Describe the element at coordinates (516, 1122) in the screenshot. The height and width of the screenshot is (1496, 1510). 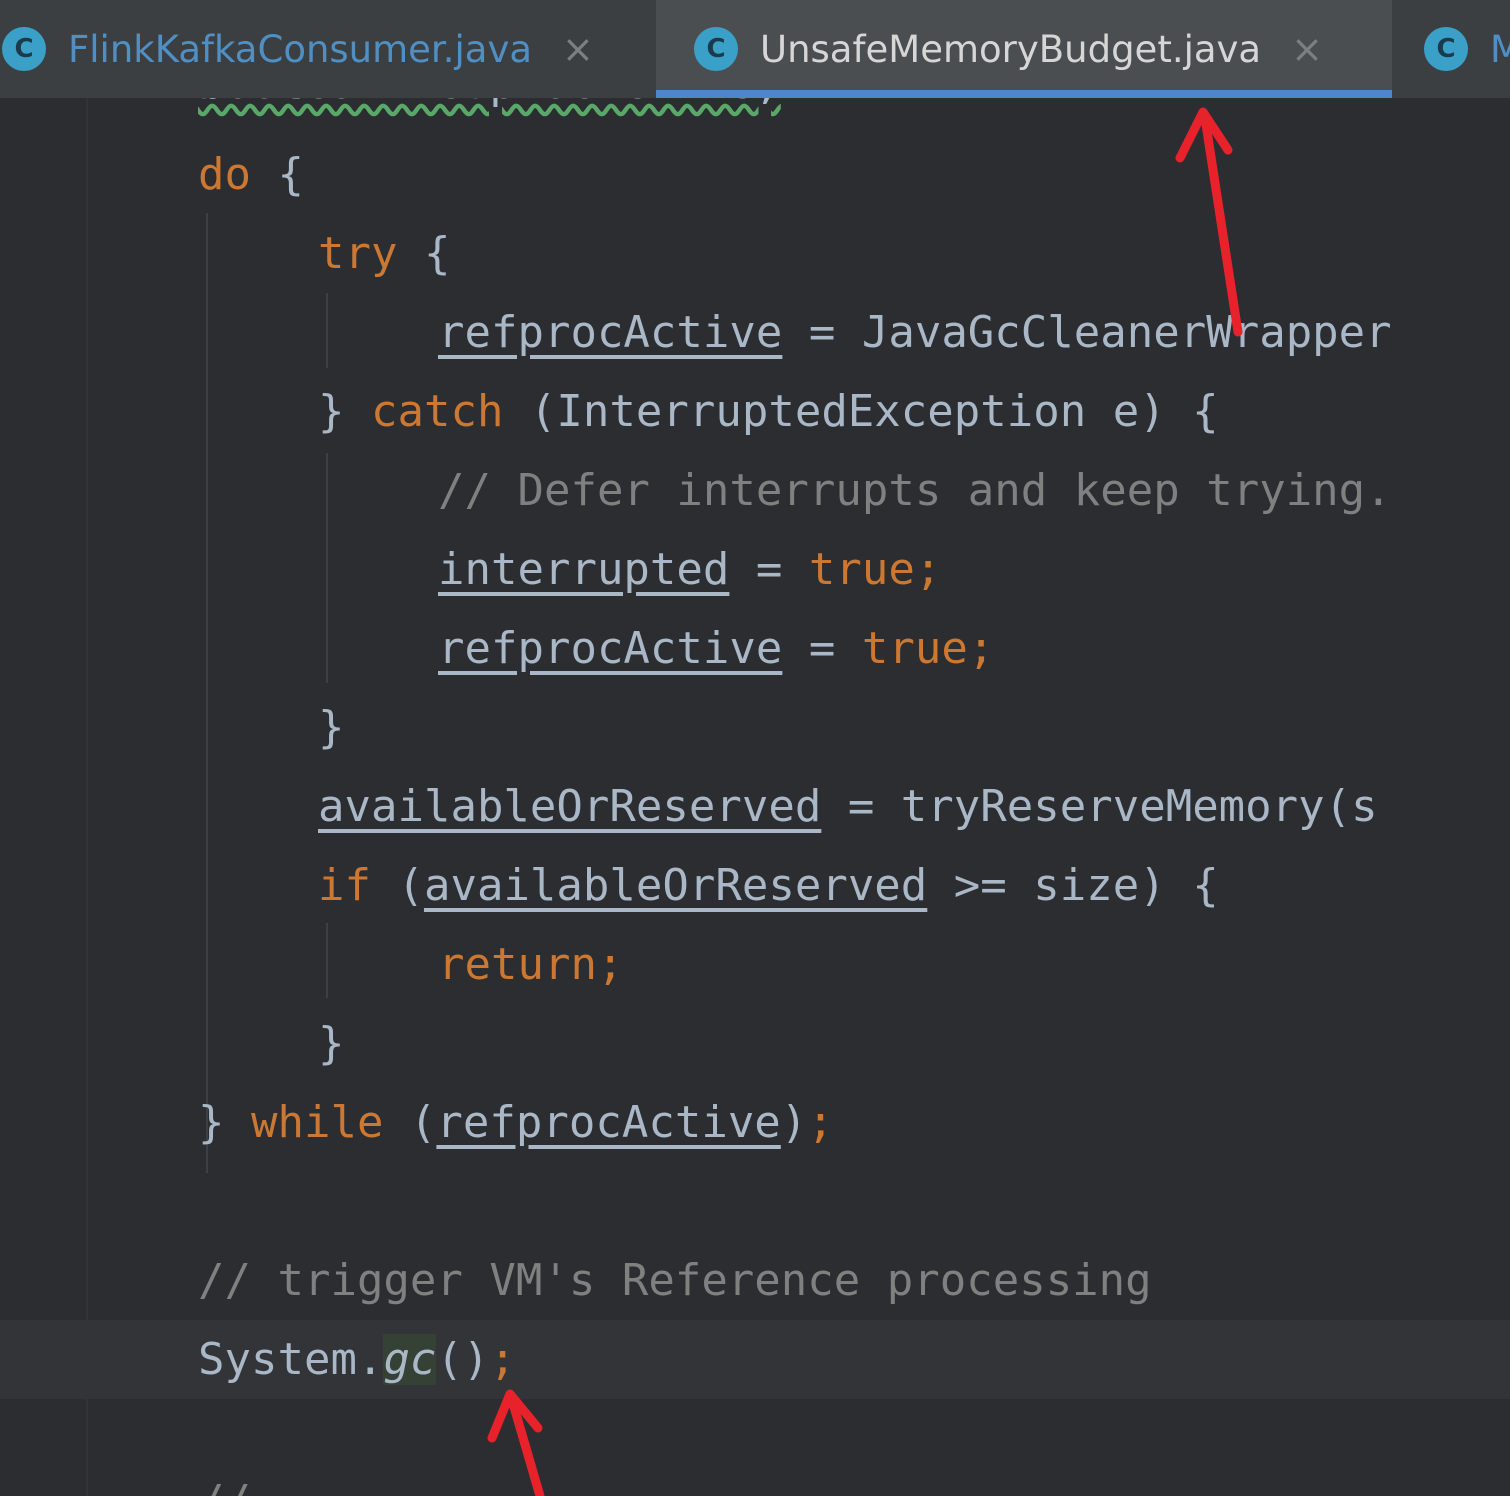
I see `code-line: } while (refprocActive);` at that location.